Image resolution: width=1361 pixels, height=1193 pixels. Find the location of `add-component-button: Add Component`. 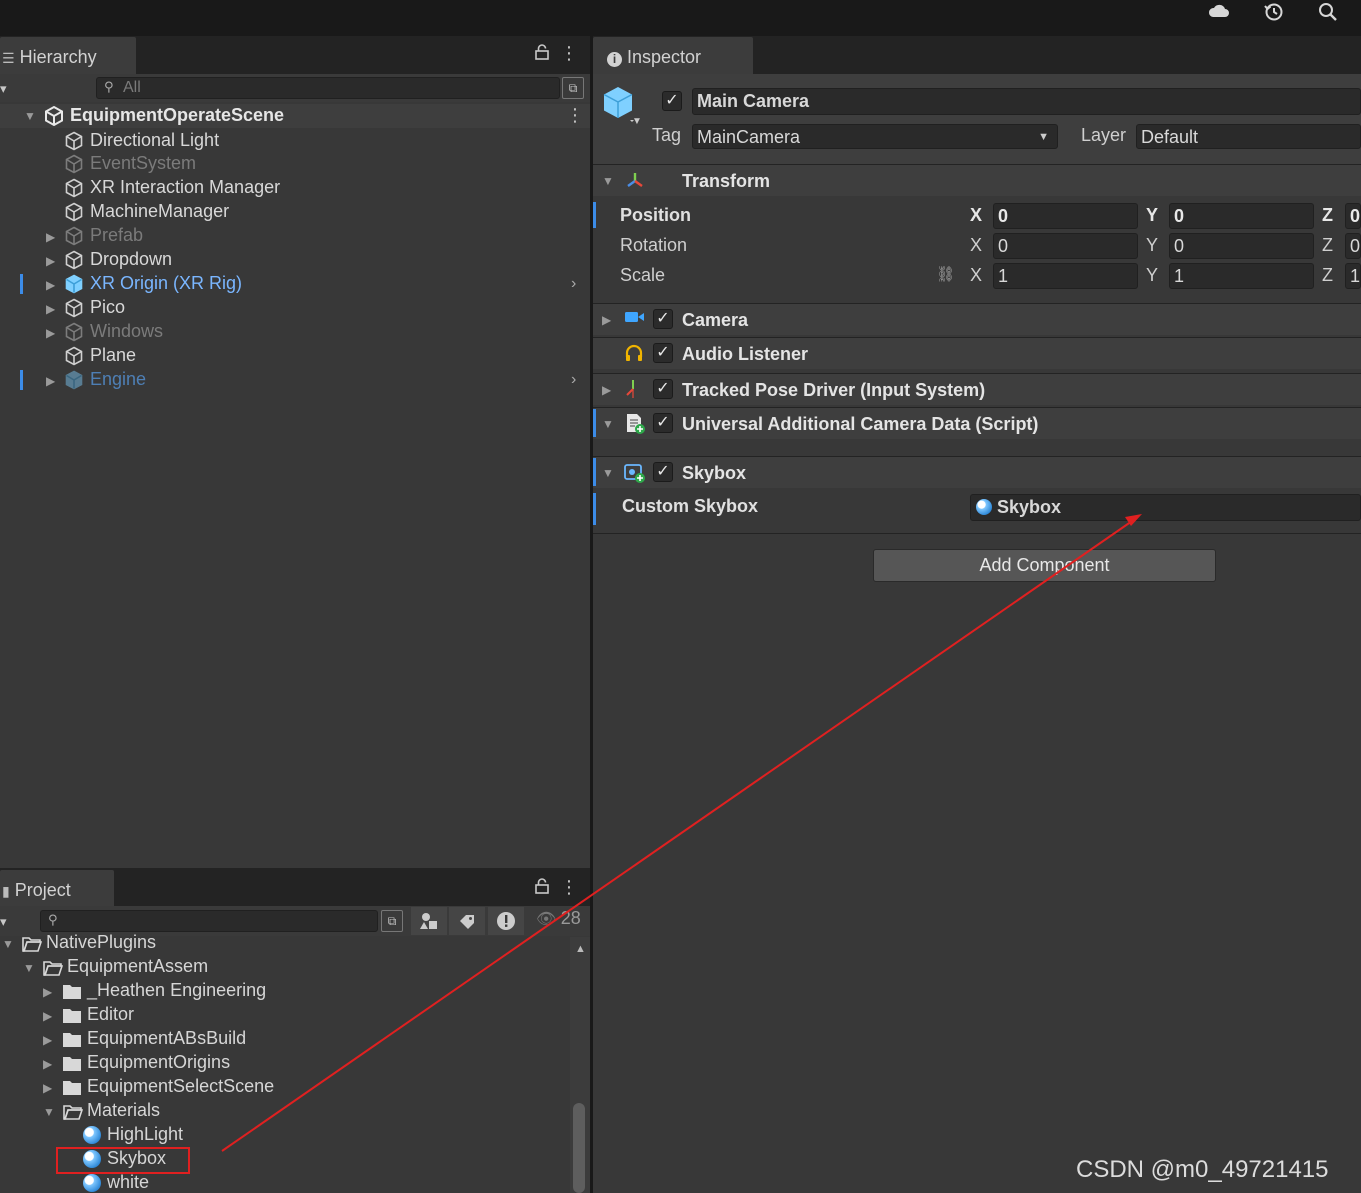

add-component-button: Add Component is located at coordinates (1044, 565).